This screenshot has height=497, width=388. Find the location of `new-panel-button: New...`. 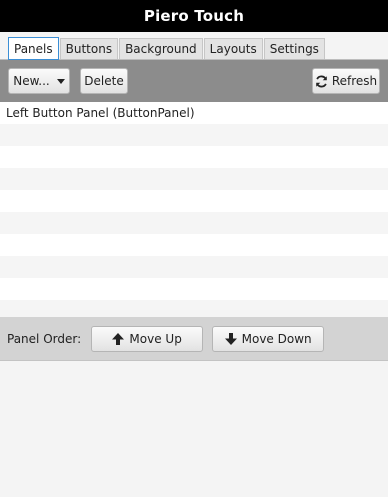

new-panel-button: New... is located at coordinates (39, 81).